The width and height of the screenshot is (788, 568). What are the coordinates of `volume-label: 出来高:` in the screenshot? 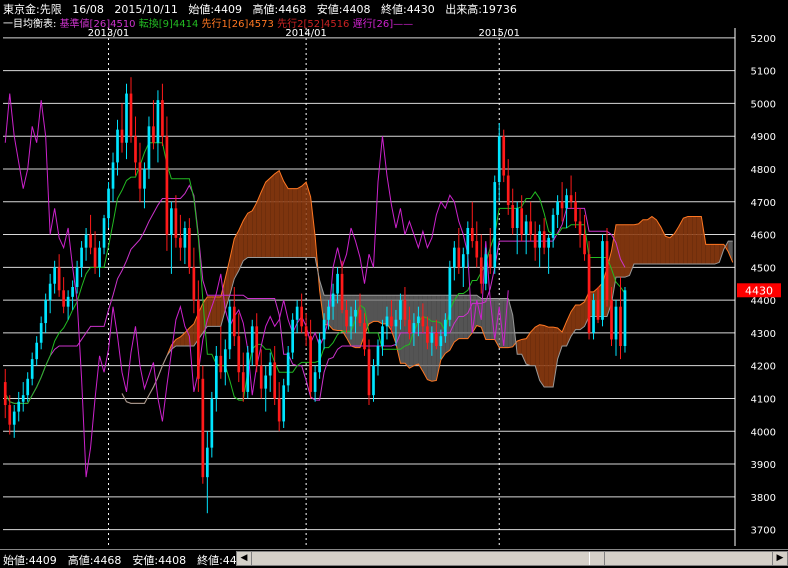 It's located at (463, 9).